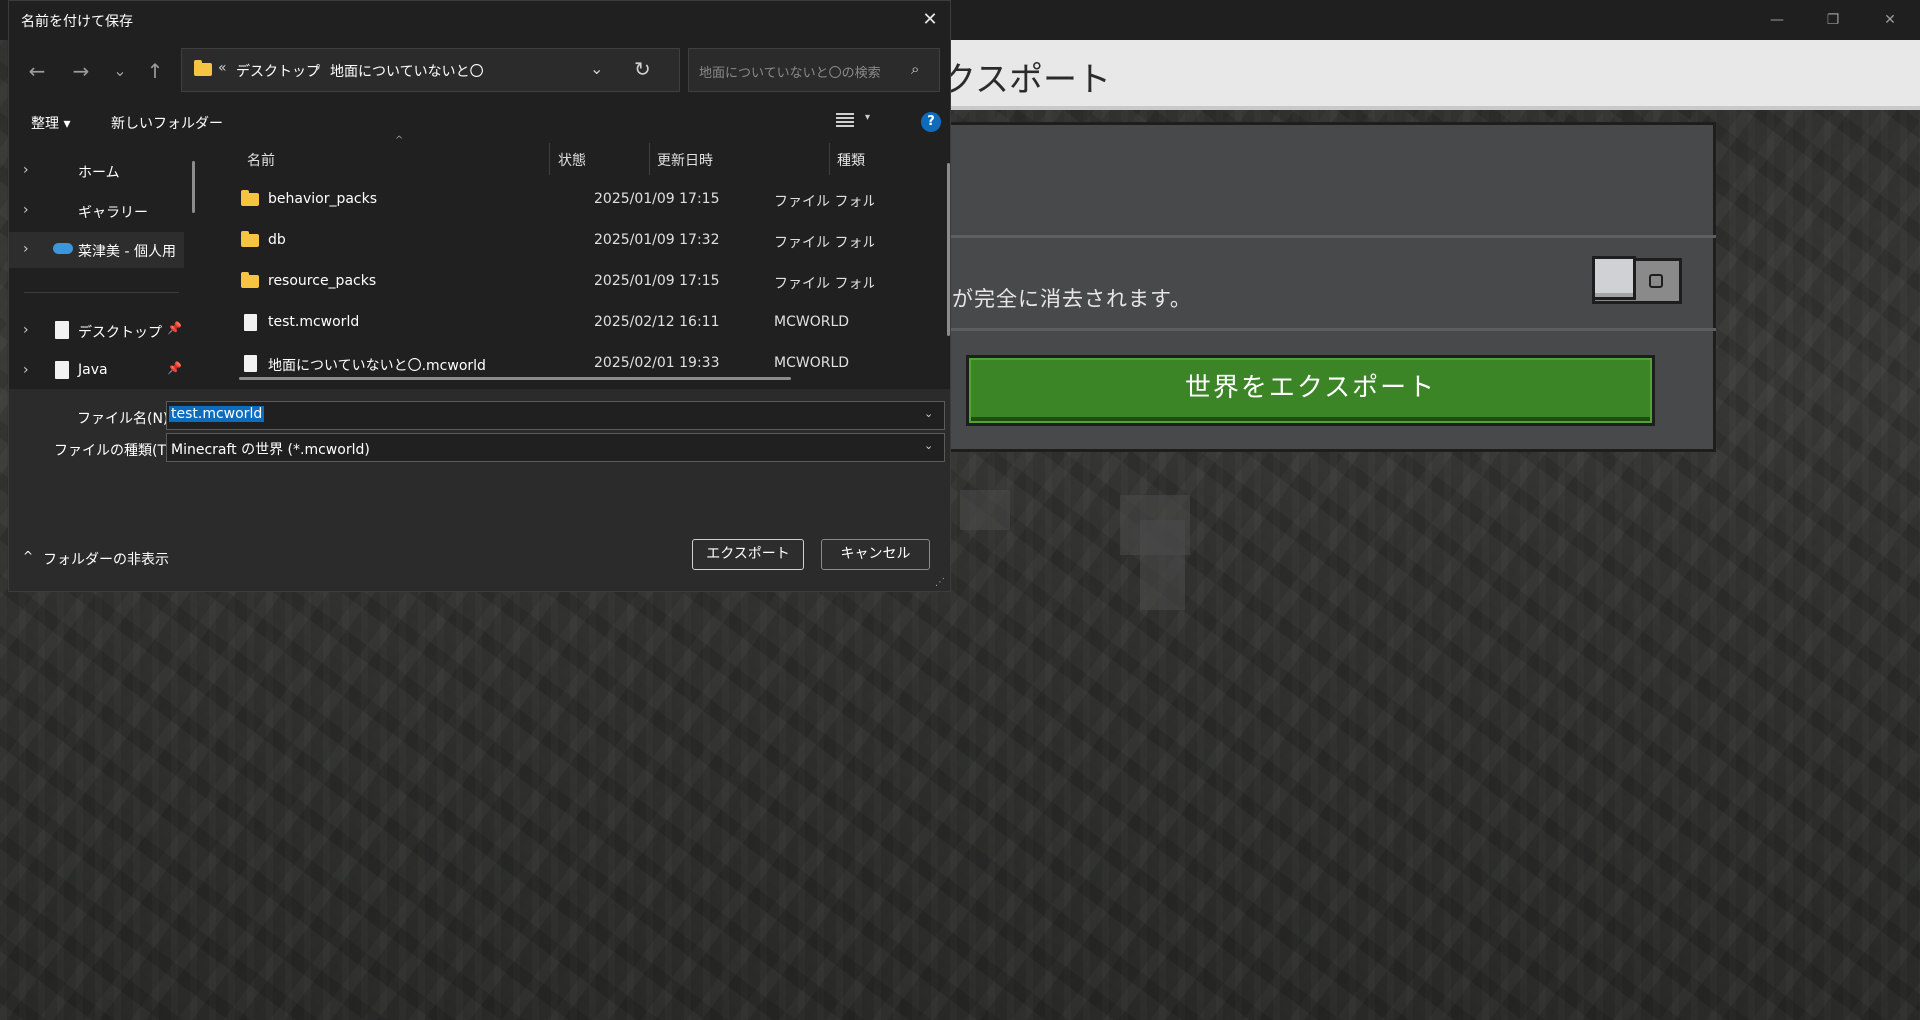  What do you see at coordinates (62, 330) in the screenshot?
I see `desktop-icon` at bounding box center [62, 330].